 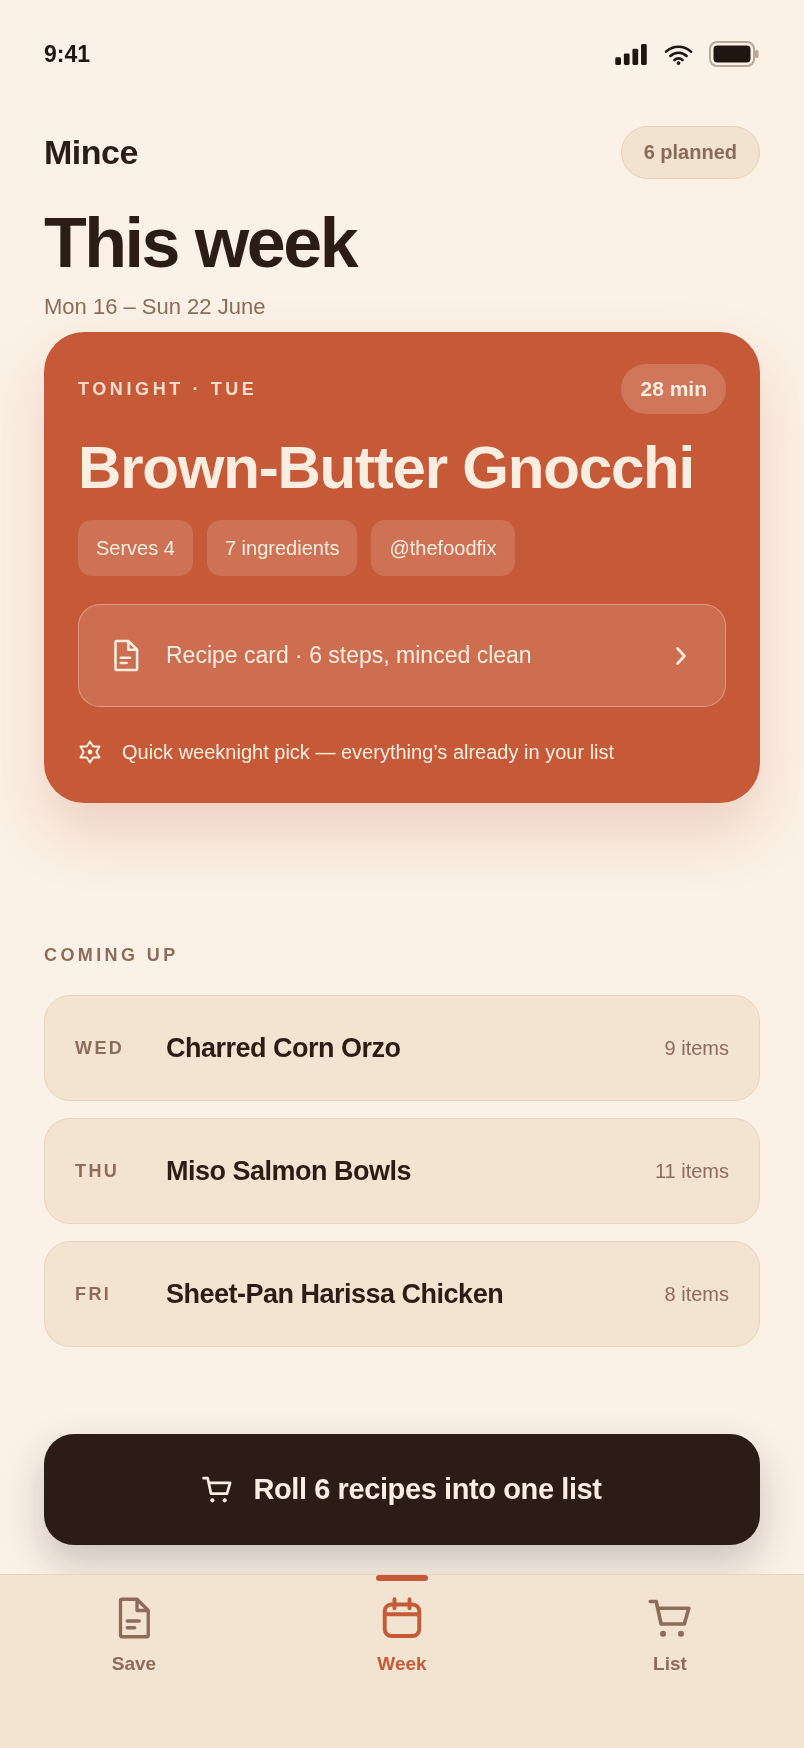 I want to click on time-badge: 28 min, so click(x=673, y=389).